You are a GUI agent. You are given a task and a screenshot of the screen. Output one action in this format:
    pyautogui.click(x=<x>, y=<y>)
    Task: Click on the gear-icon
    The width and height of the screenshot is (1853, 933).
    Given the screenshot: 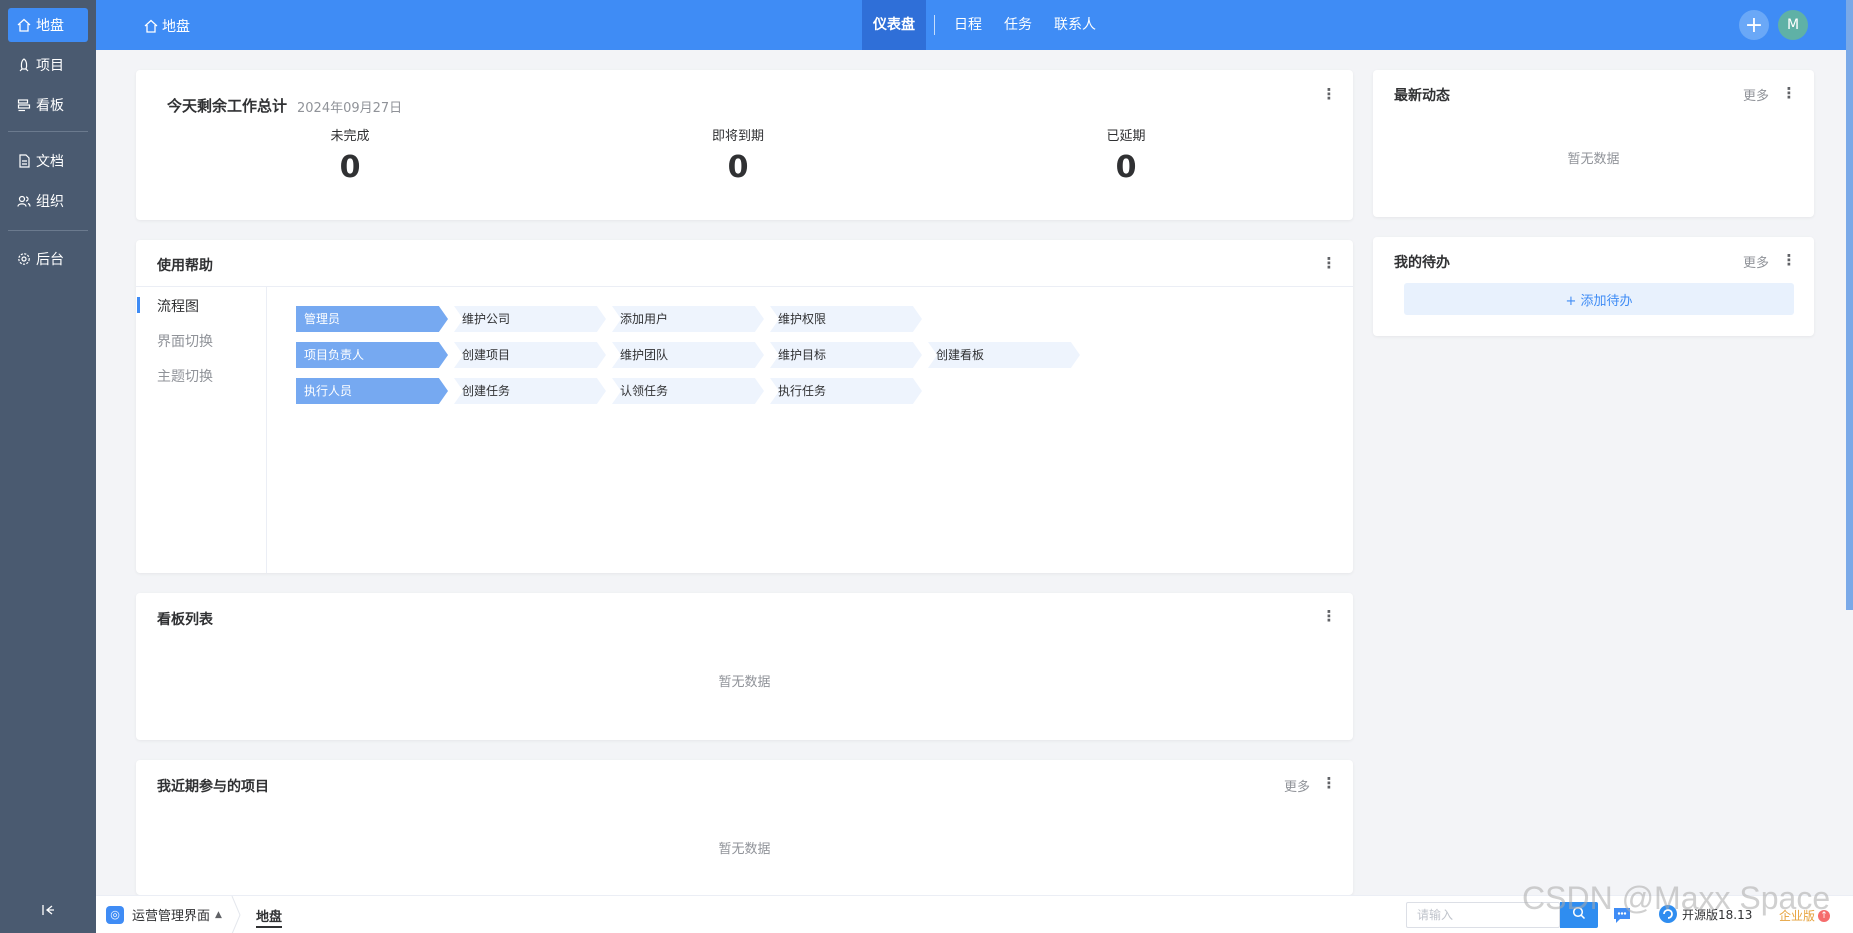 What is the action you would take?
    pyautogui.click(x=24, y=259)
    